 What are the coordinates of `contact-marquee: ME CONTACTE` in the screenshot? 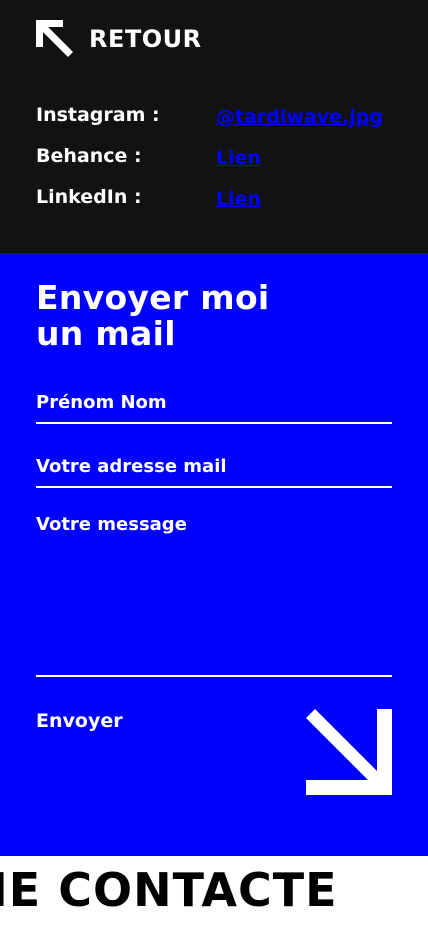 It's located at (214, 890).